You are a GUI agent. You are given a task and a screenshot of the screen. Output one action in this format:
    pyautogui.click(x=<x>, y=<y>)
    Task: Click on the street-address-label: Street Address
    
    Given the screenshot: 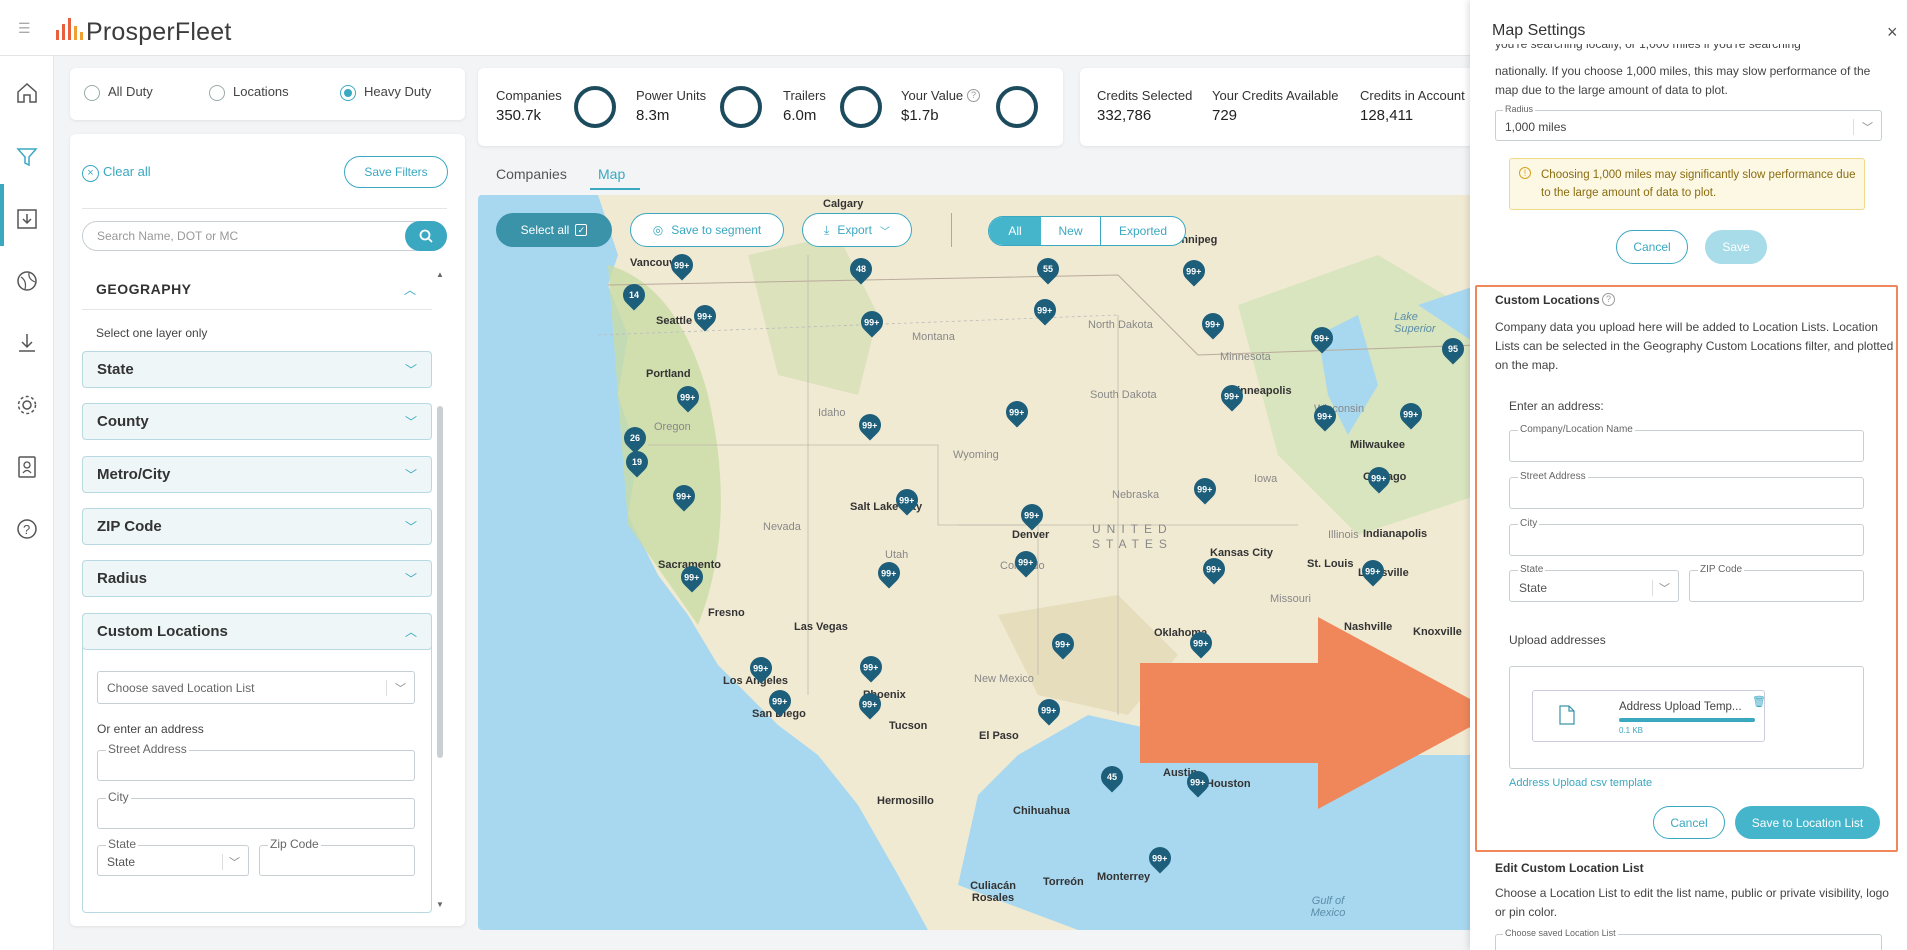 What is the action you would take?
    pyautogui.click(x=147, y=749)
    